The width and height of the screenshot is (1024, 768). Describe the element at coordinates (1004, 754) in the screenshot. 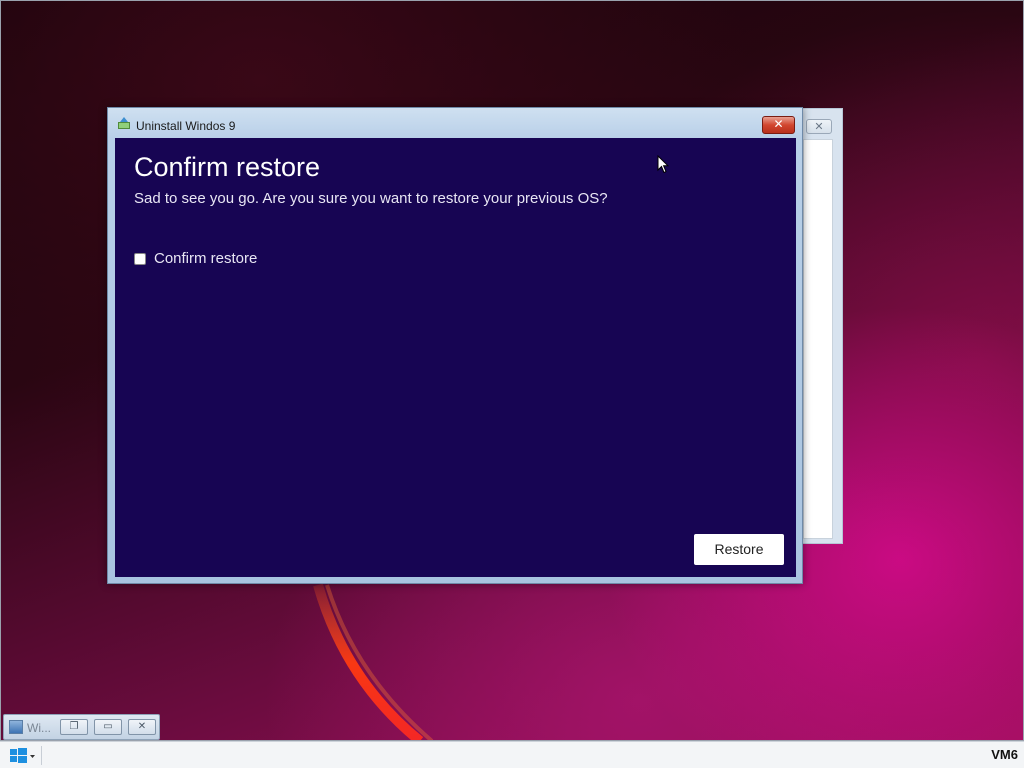

I see `tray-label: VM6` at that location.